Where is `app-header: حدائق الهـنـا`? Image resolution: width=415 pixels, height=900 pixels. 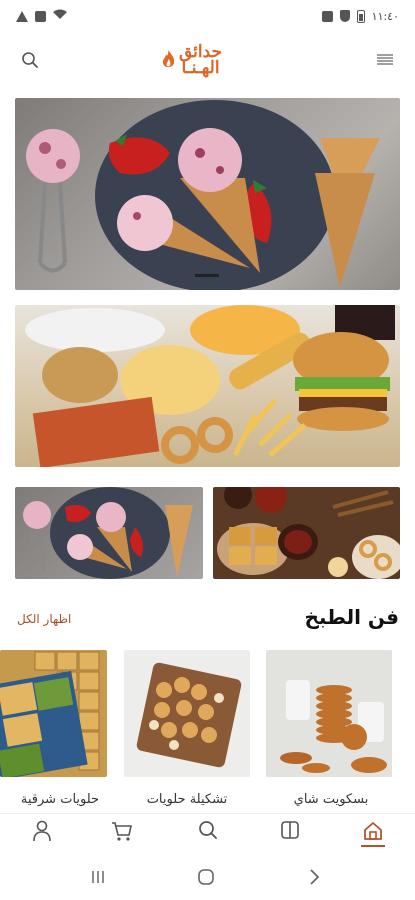
app-header: حدائق الهـنـا is located at coordinates (207, 61).